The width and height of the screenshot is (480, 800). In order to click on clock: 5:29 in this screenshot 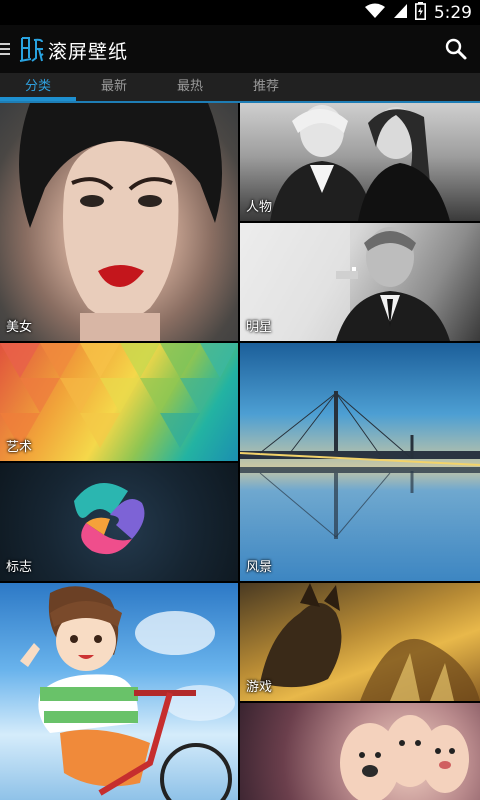, I will do `click(452, 12)`.